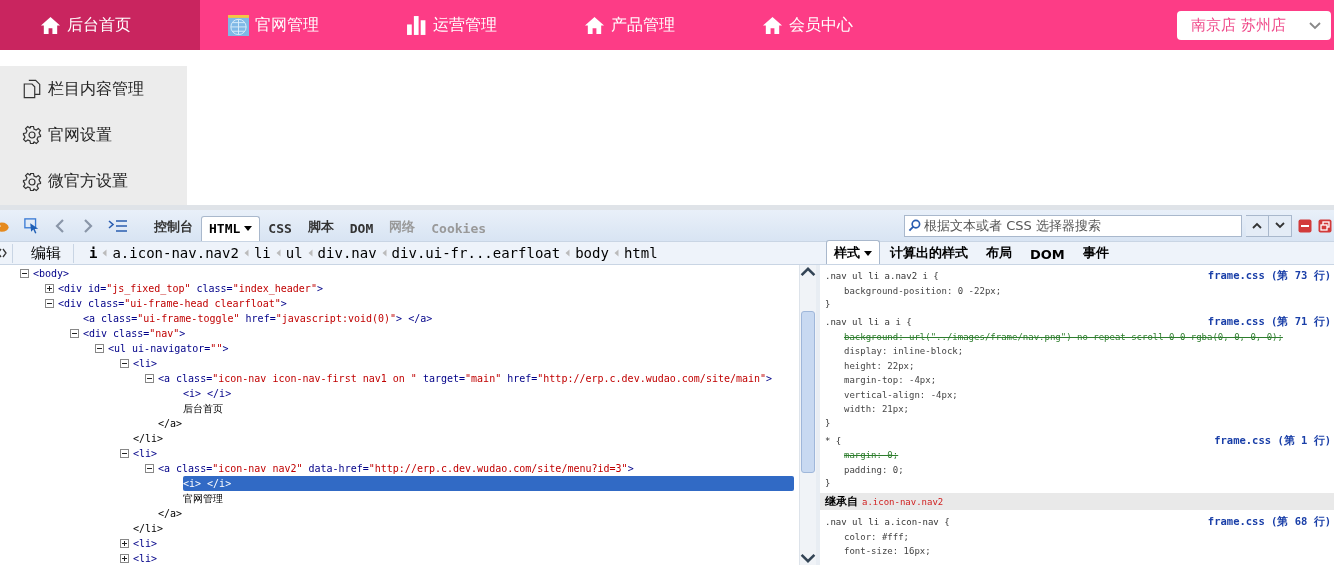 The height and width of the screenshot is (565, 1334). Describe the element at coordinates (1077, 394) in the screenshot. I see `css-declaration: vertical-align: -4px;` at that location.